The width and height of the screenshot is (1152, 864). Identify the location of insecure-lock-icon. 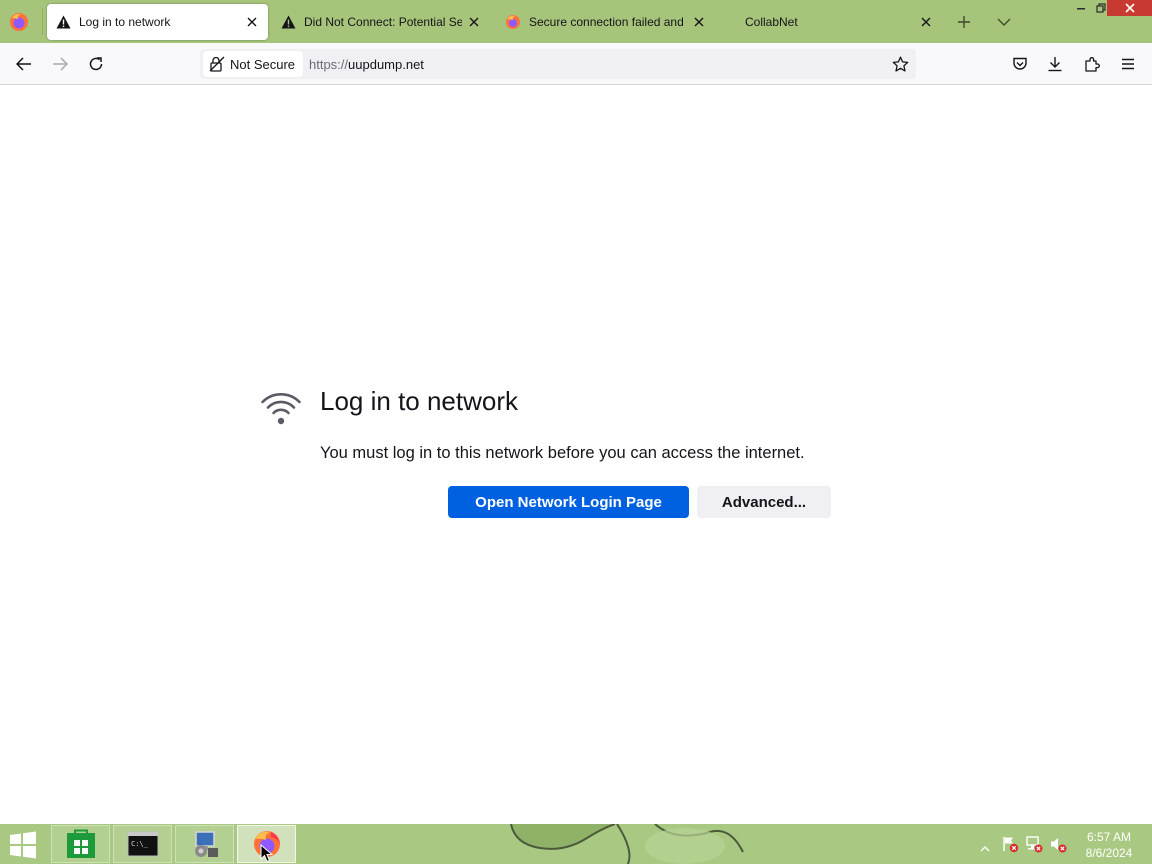
(217, 64).